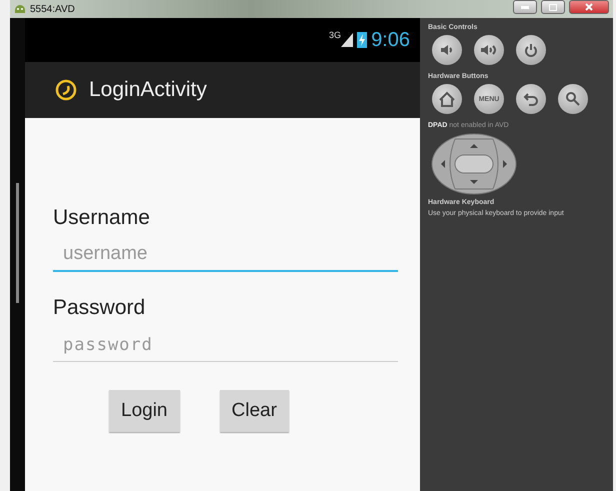 The image size is (616, 491). What do you see at coordinates (66, 90) in the screenshot?
I see `app-icon` at bounding box center [66, 90].